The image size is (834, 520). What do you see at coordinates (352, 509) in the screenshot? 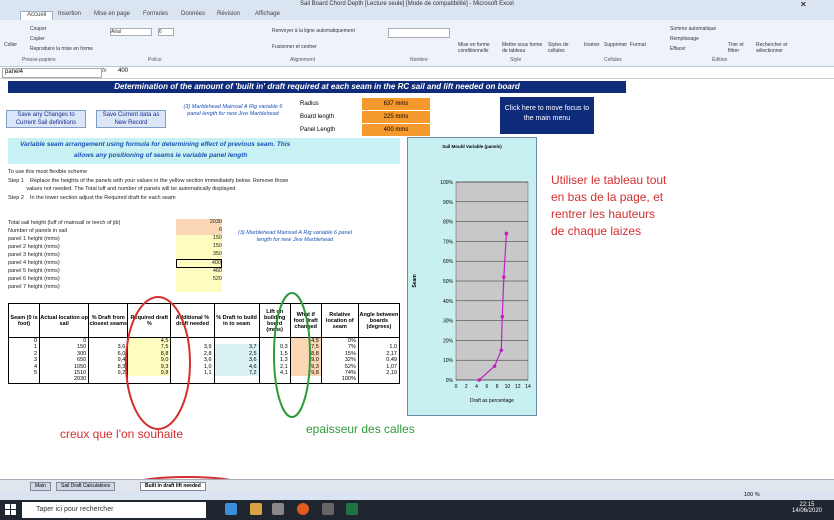
I see `excel-icon` at bounding box center [352, 509].